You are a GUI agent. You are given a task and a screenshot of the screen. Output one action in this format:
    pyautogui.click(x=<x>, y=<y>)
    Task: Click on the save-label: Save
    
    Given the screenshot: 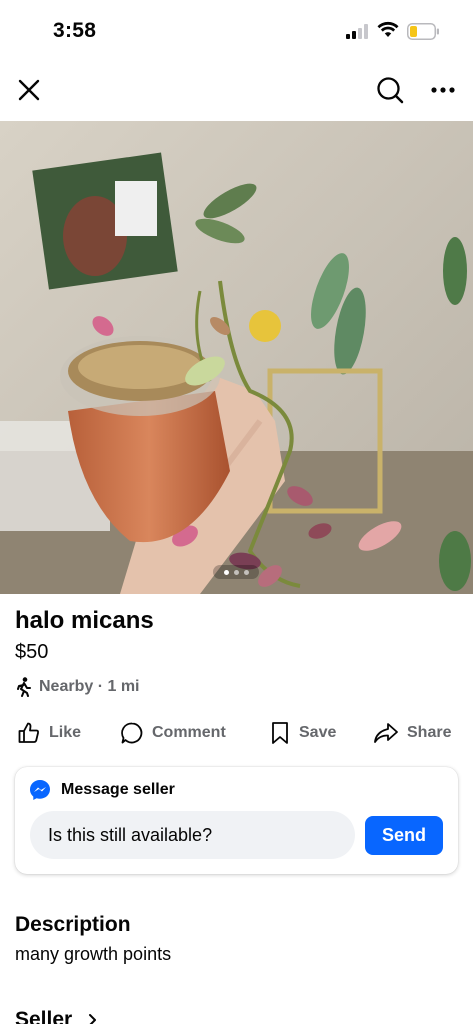 What is the action you would take?
    pyautogui.click(x=318, y=732)
    